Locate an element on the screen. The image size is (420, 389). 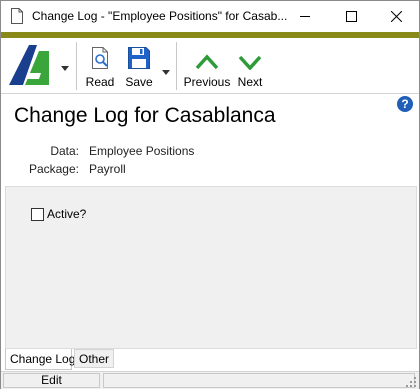
previous-label: Previous is located at coordinates (207, 82).